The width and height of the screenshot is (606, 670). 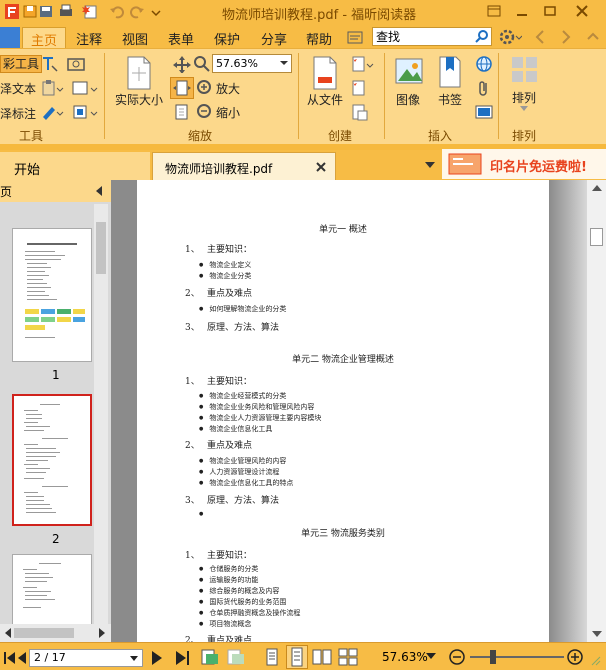 What do you see at coordinates (297, 657) in the screenshot?
I see `continuous-page-icon` at bounding box center [297, 657].